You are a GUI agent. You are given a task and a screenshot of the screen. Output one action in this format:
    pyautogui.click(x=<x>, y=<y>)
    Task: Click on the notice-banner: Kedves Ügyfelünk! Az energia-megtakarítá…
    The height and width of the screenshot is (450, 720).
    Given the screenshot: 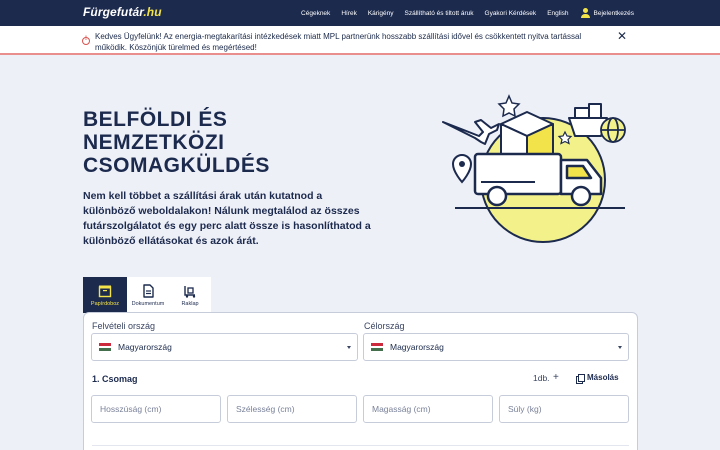 What is the action you would take?
    pyautogui.click(x=360, y=40)
    